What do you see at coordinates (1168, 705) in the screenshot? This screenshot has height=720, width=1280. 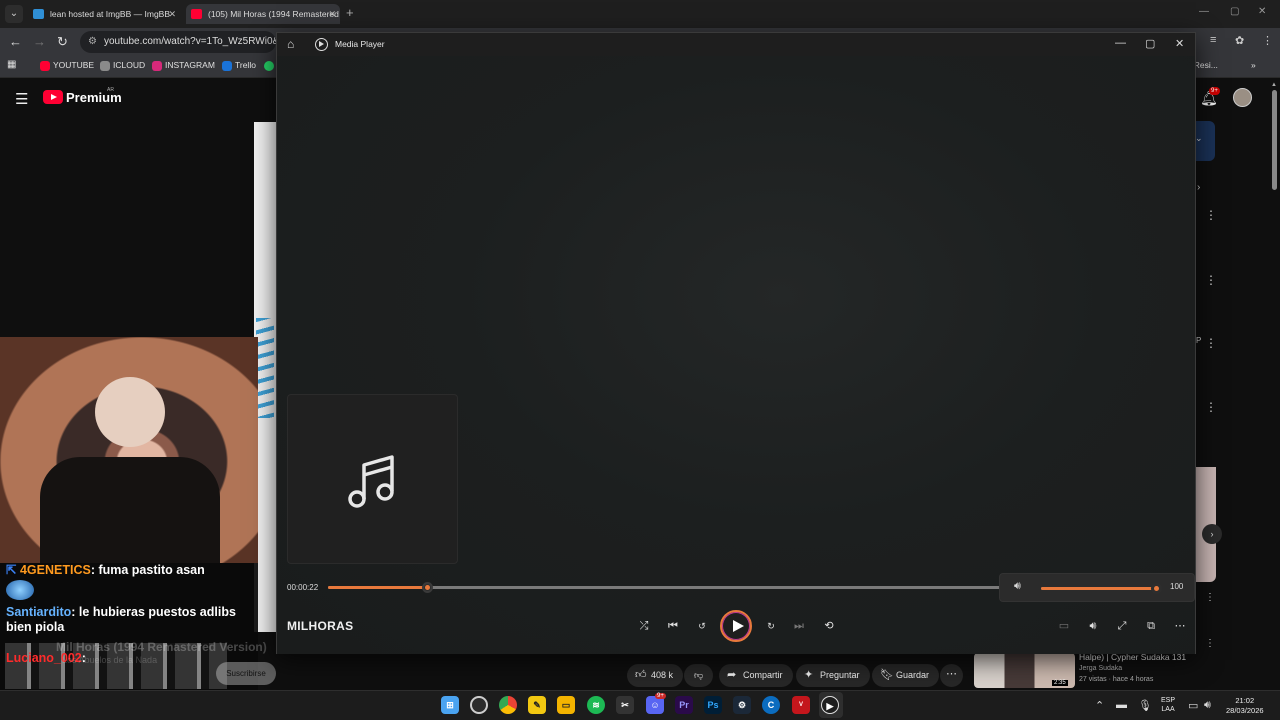 I see `input-language: ESP LAA` at bounding box center [1168, 705].